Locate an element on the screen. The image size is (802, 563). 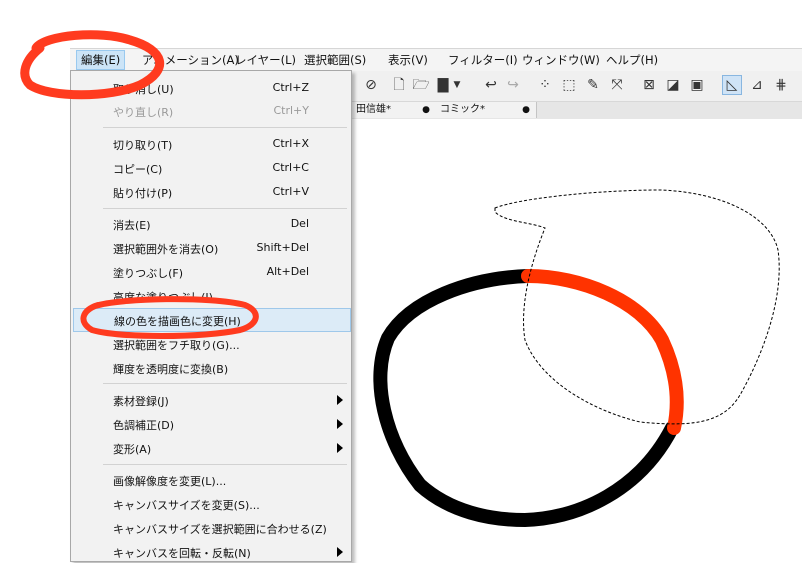
menu-item-shortcut: Ctrl+Z is located at coordinates (290, 87).